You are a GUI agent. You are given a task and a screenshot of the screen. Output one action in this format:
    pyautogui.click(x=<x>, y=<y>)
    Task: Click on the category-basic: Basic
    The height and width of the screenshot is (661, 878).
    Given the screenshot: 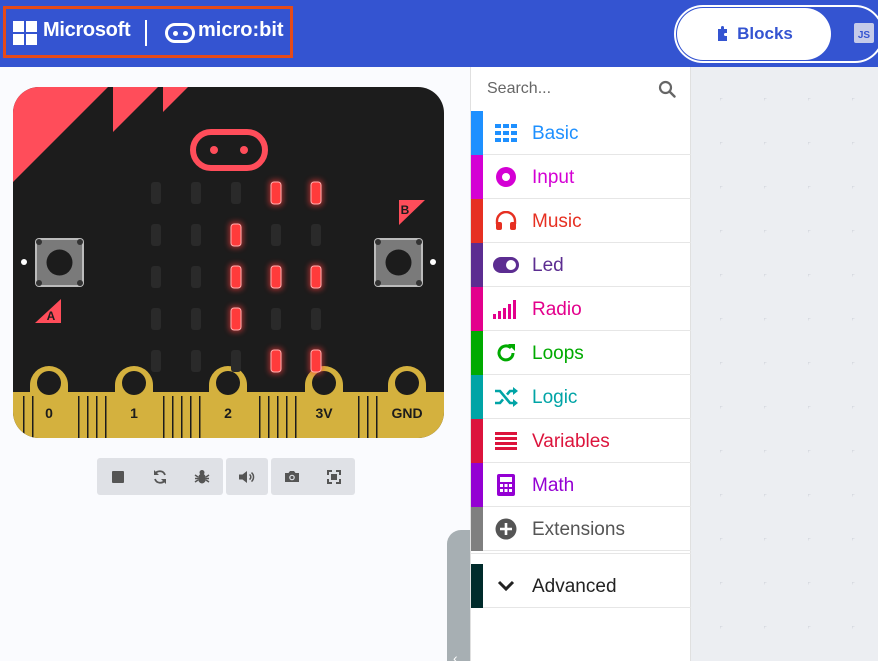 What is the action you would take?
    pyautogui.click(x=581, y=133)
    